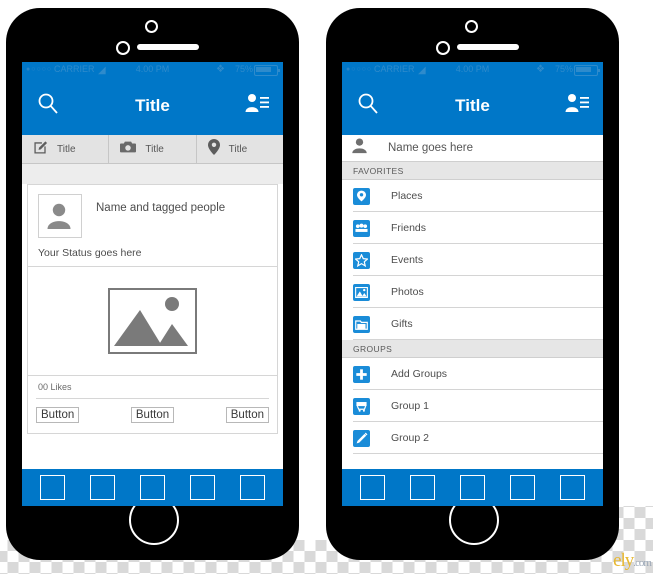 The image size is (653, 574). Describe the element at coordinates (58, 415) in the screenshot. I see `post-action-button-1: Button` at that location.